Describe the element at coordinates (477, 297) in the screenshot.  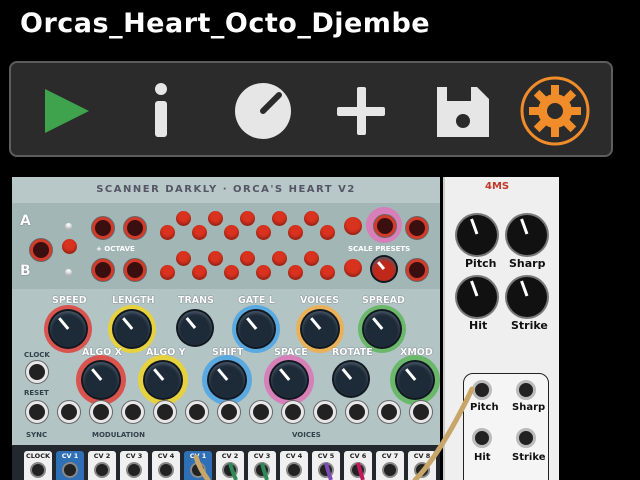
I see `hit-knob` at that location.